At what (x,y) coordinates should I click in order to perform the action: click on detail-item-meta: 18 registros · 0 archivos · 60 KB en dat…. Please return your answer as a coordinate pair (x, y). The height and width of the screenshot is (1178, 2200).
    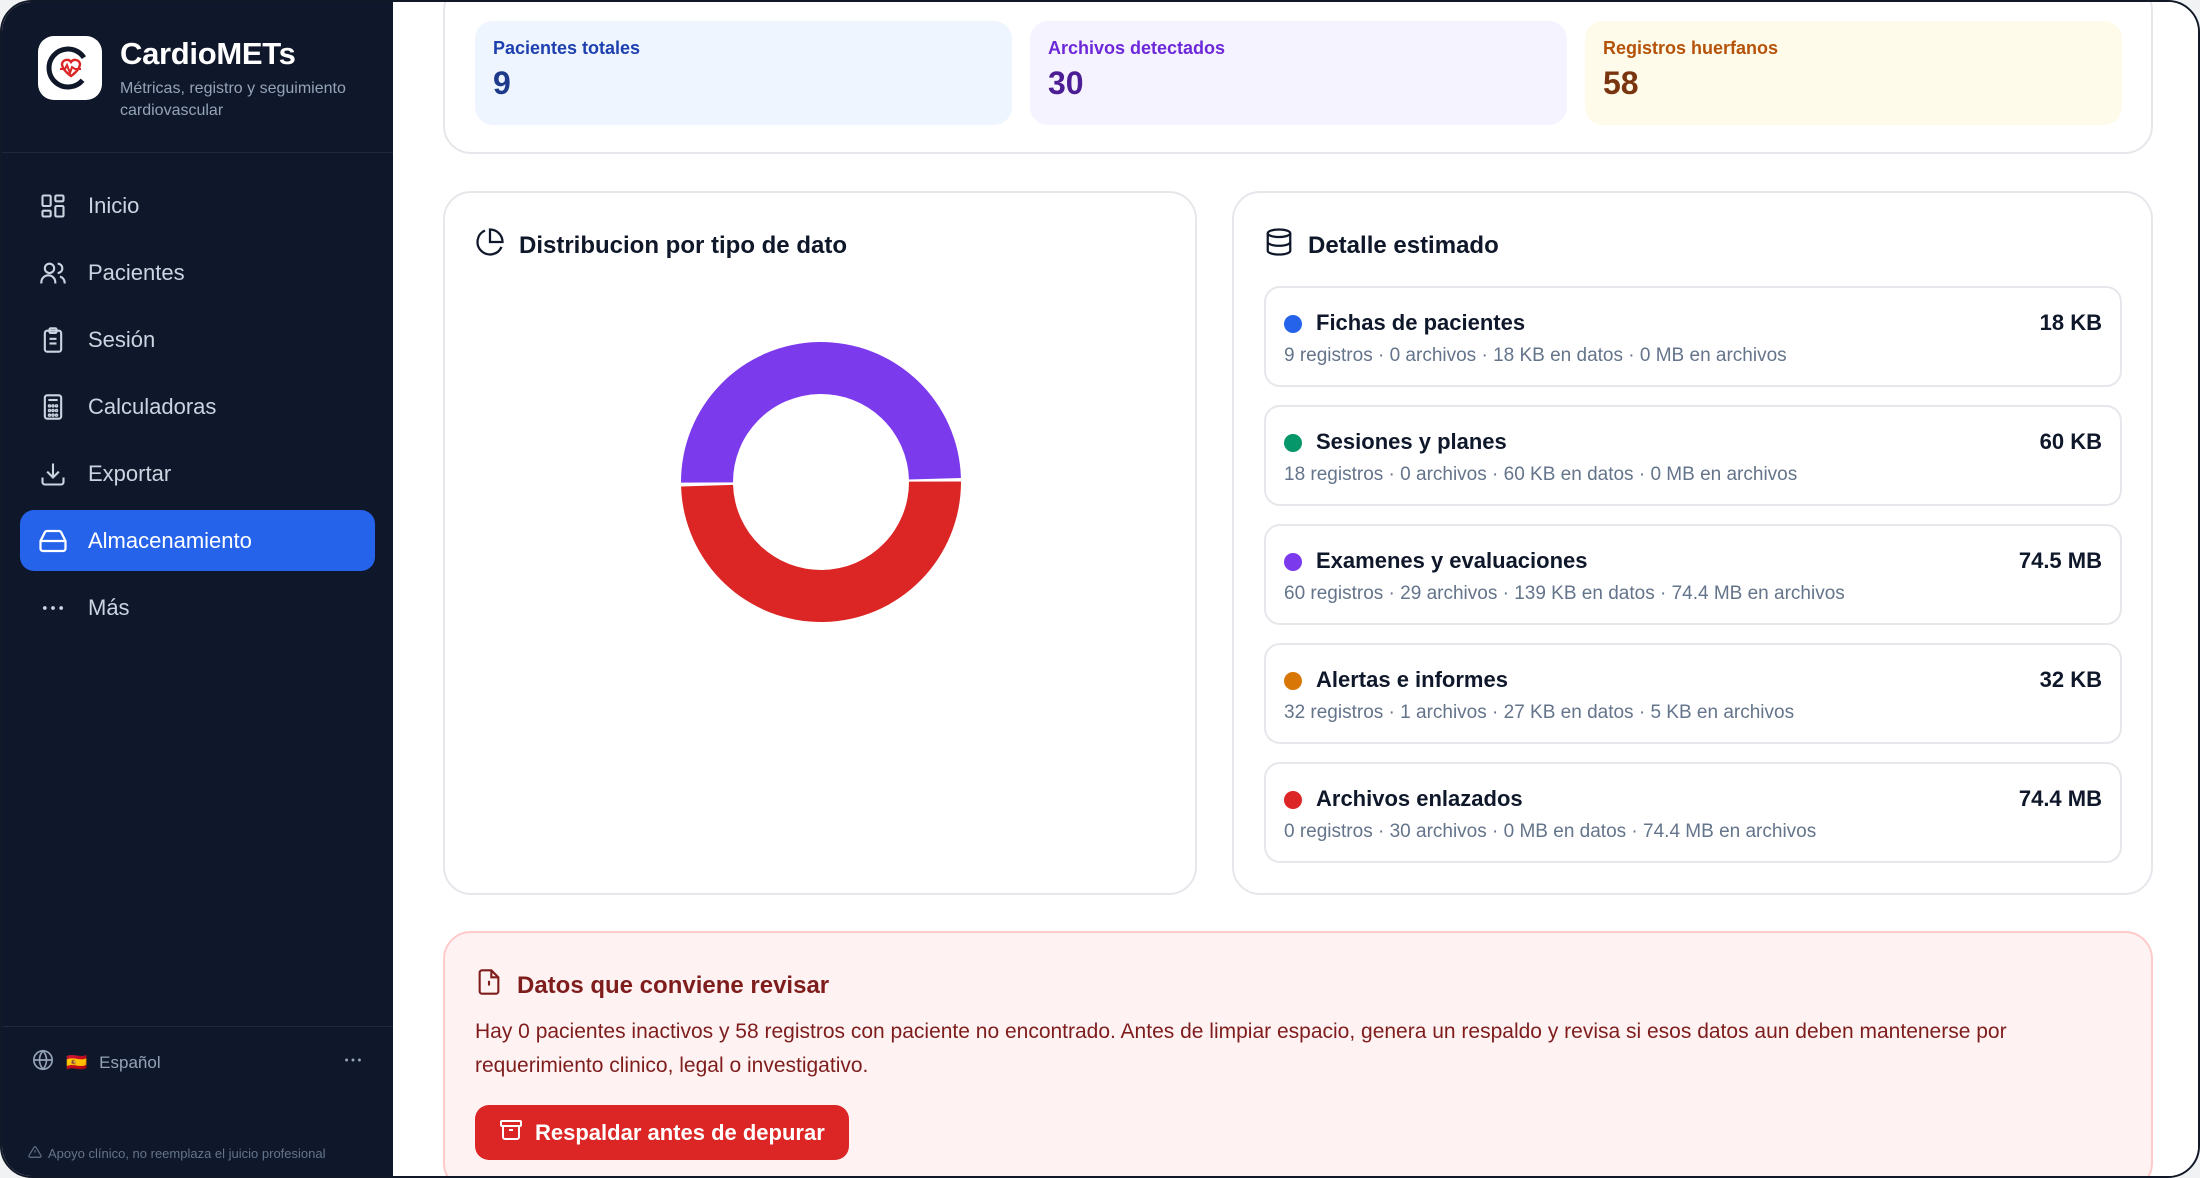
    Looking at the image, I should click on (1541, 474).